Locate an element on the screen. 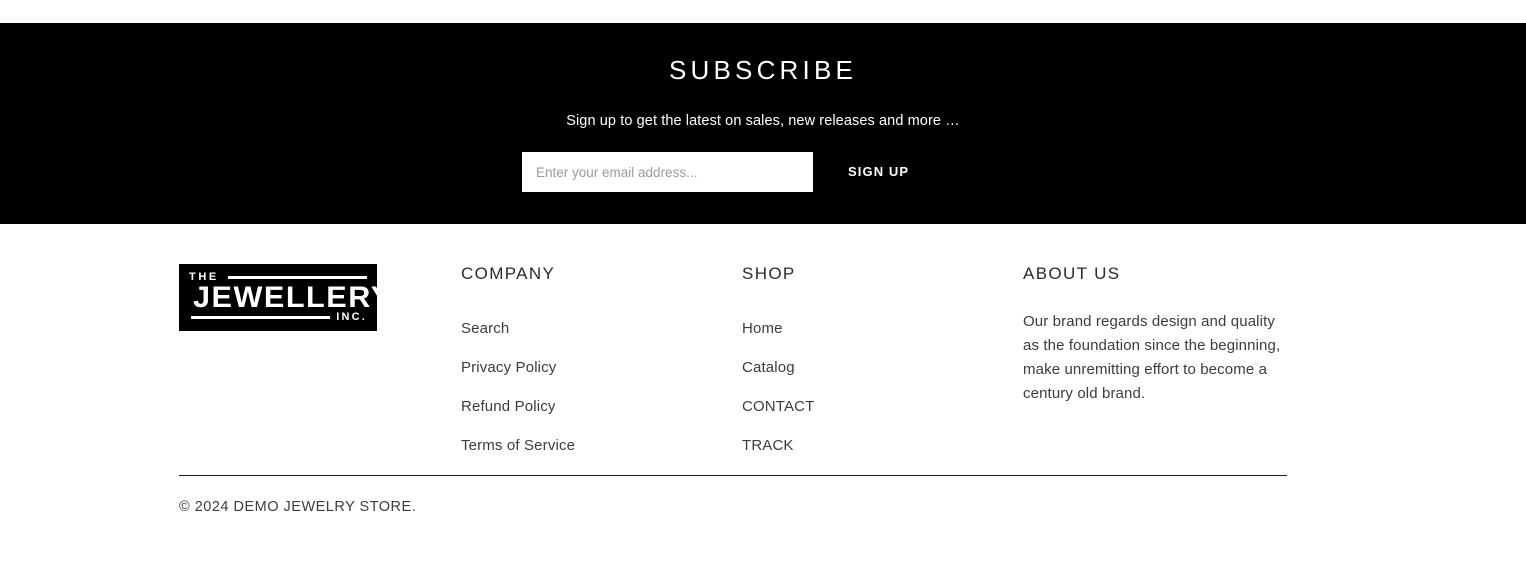 This screenshot has width=1526, height=576. footer-link-search: Search is located at coordinates (591, 328).